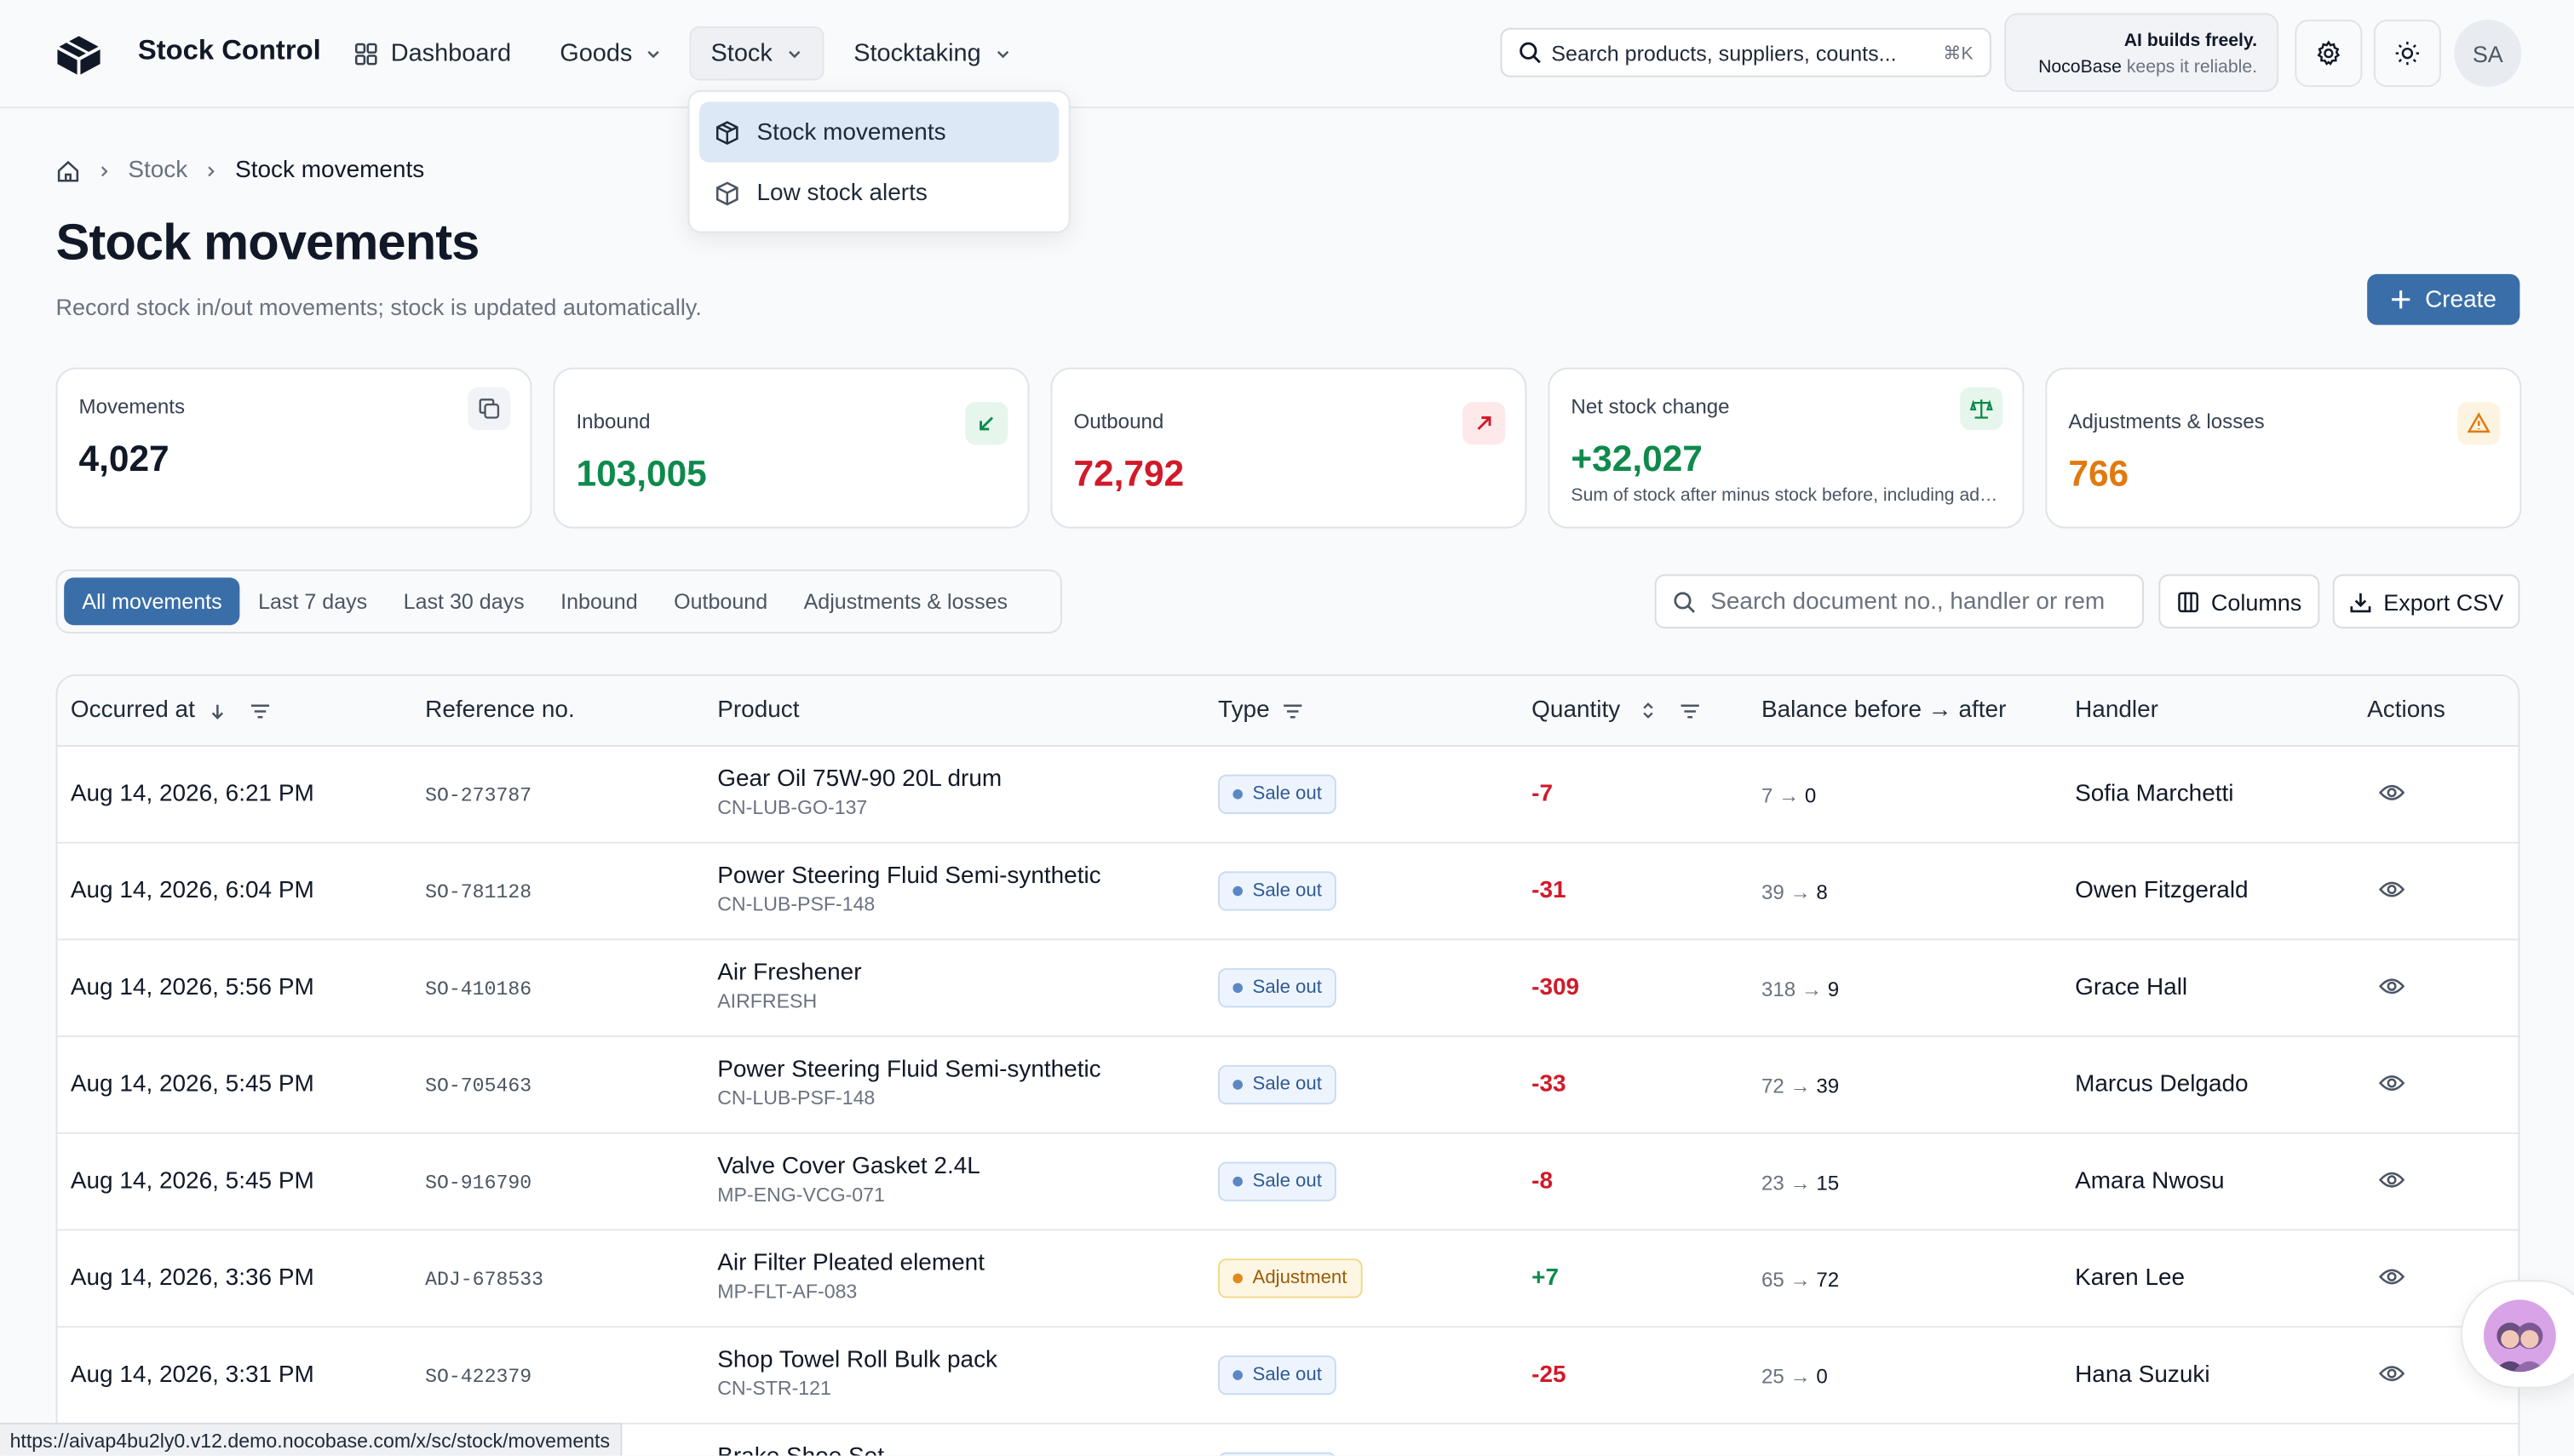 This screenshot has height=1456, width=2574. What do you see at coordinates (801, 1195) in the screenshot?
I see `product-sku: MP-ENG-VCG-071` at bounding box center [801, 1195].